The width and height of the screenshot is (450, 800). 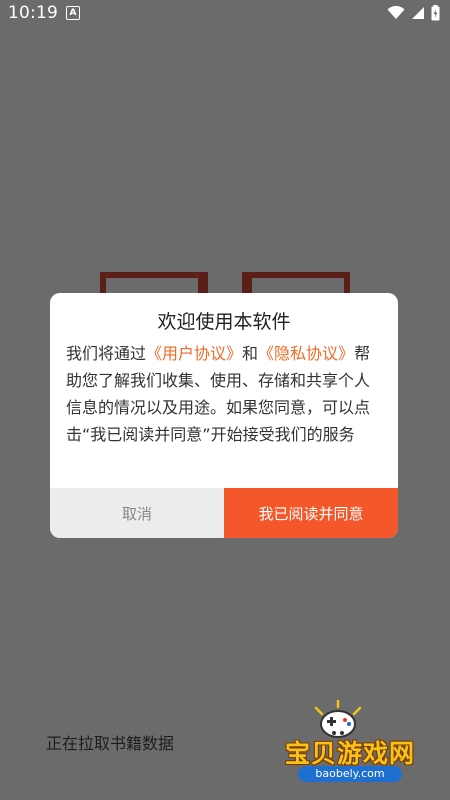 I want to click on status-time: 10:19, so click(x=33, y=13).